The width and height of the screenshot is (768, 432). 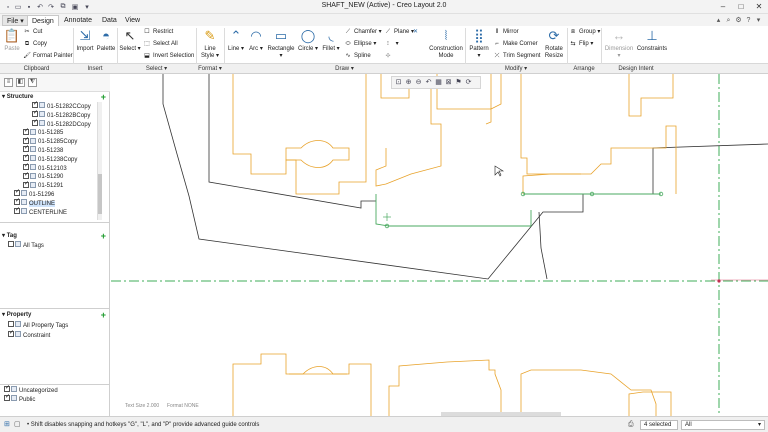 I want to click on structure-scrollbar, so click(x=99, y=161).